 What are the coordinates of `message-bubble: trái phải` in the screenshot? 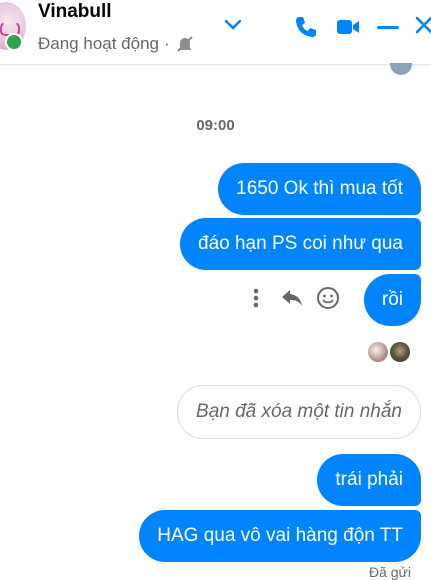 It's located at (369, 480).